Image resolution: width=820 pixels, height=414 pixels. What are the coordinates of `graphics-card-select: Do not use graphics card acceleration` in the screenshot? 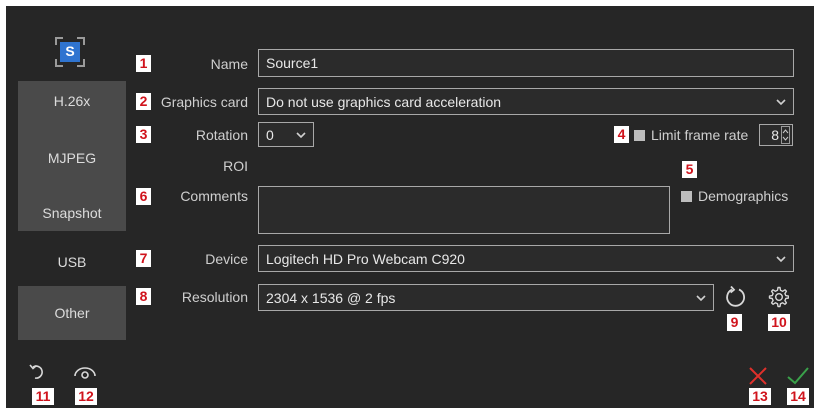 It's located at (526, 101).